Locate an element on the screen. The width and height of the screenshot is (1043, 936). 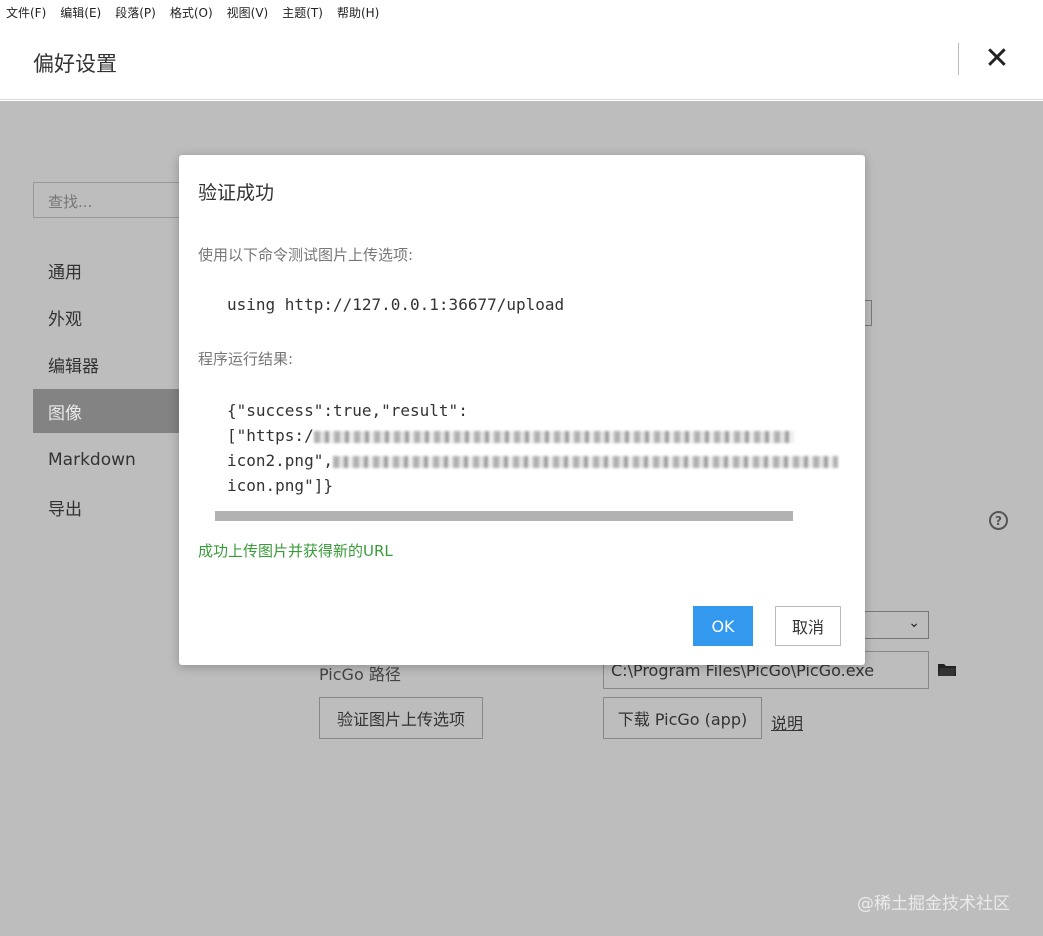
result-url-prefix: ["https:/ is located at coordinates (270, 435).